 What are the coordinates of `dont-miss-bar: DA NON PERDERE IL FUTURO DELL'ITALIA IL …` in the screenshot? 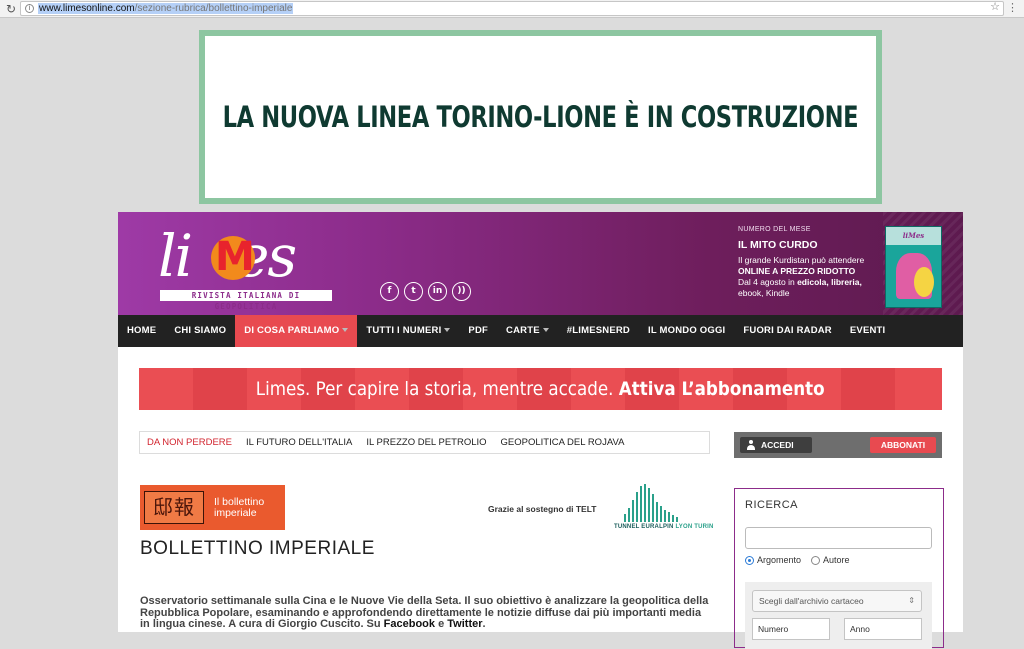 It's located at (424, 442).